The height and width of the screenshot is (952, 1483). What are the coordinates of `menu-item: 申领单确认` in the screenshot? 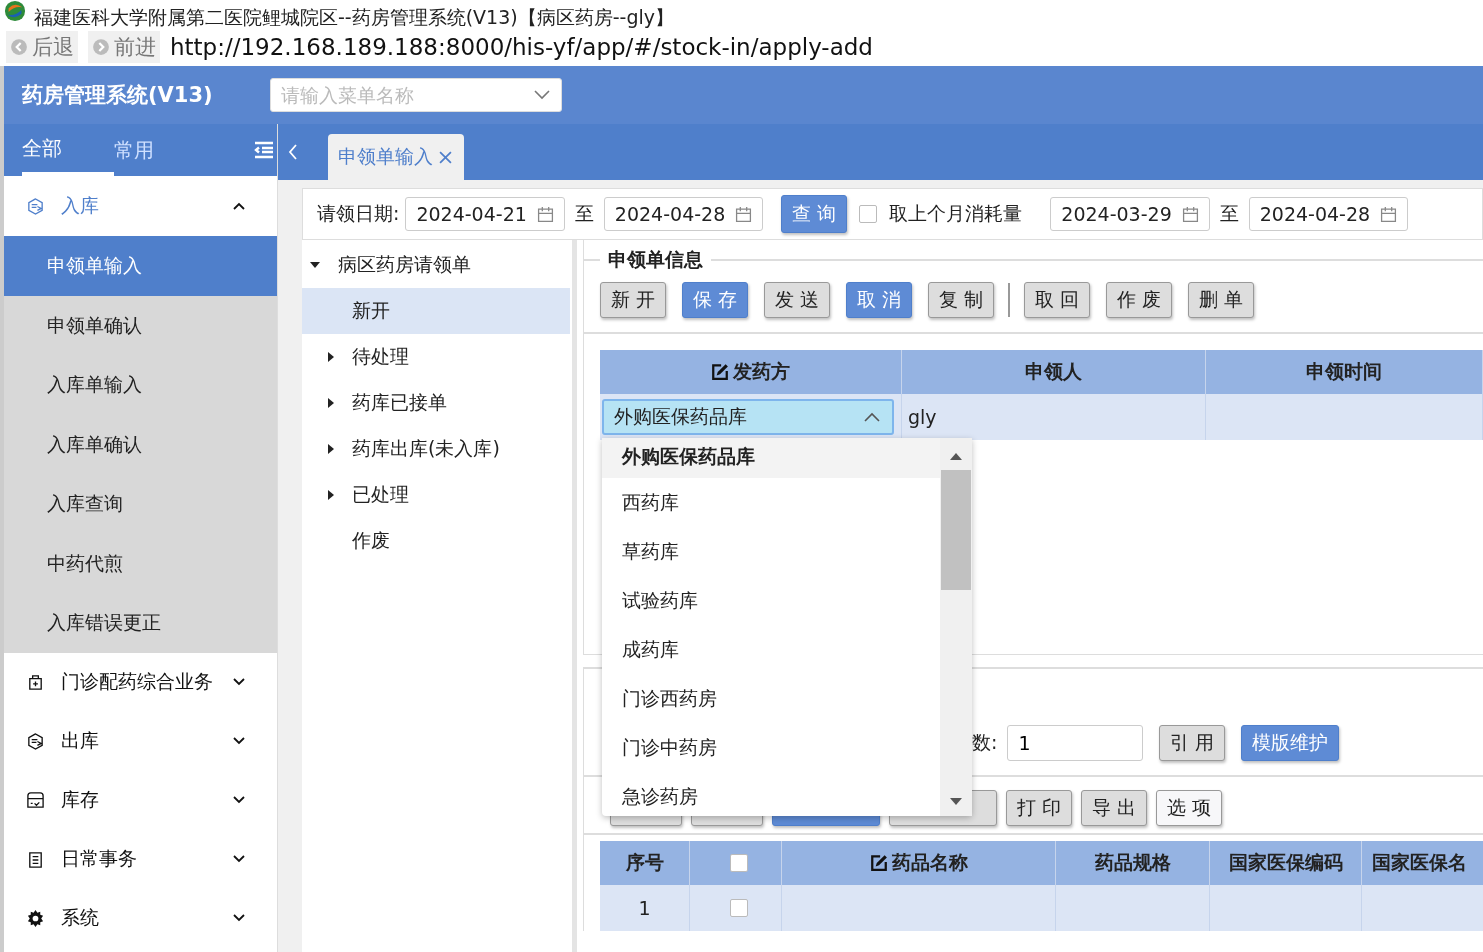 It's located at (140, 325).